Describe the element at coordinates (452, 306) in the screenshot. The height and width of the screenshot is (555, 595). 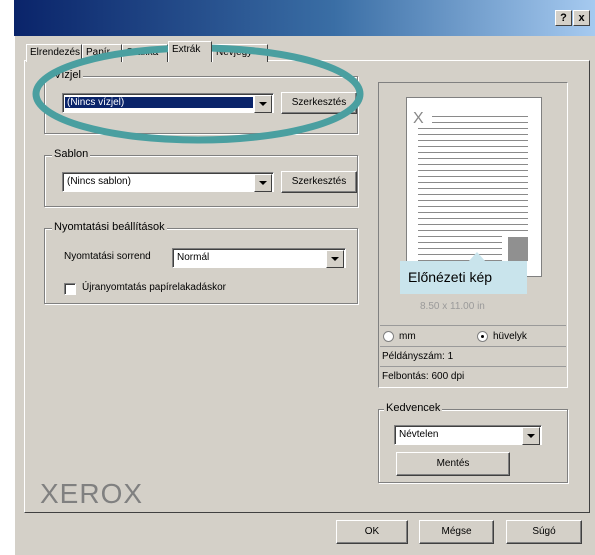
I see `paper-size-caption: 8.50 x 11.00 in` at that location.